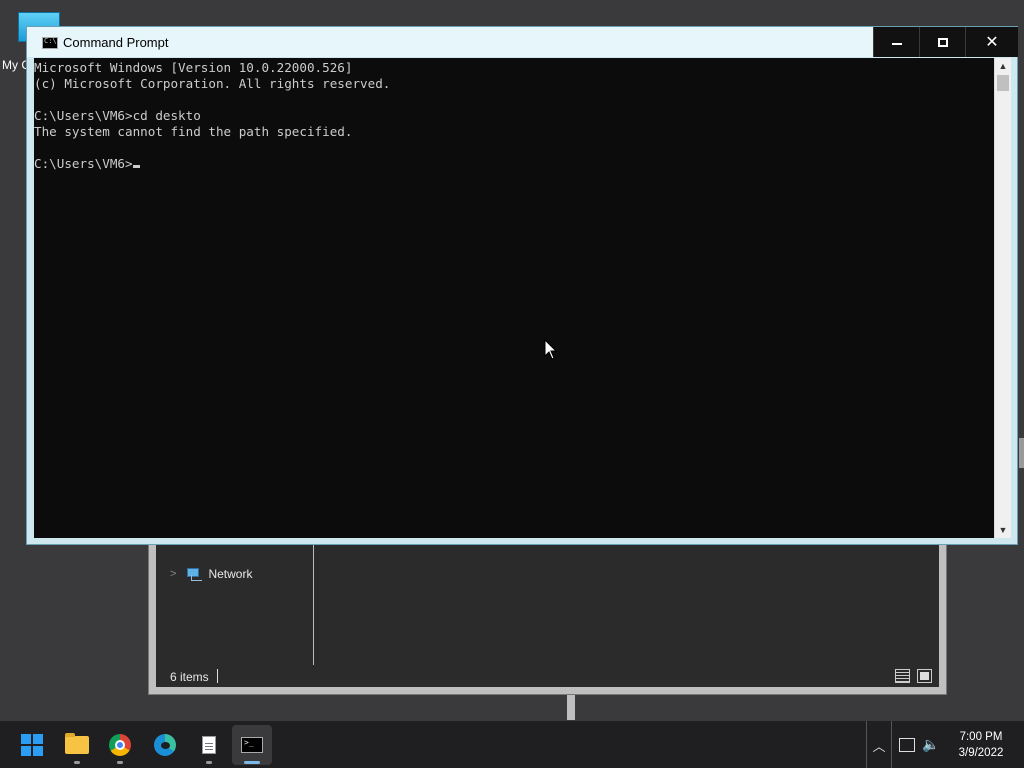  I want to click on status-bar-item-count: 6 items, so click(189, 677).